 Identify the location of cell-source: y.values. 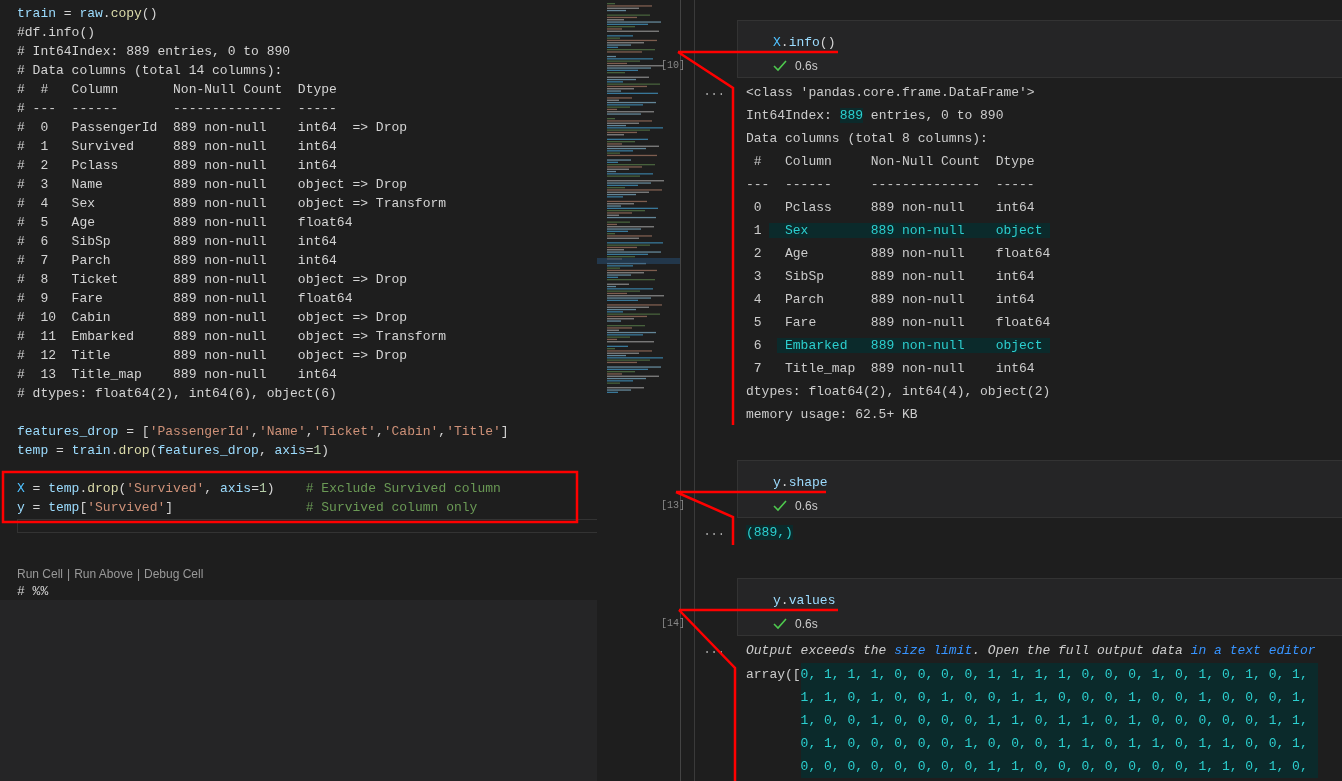
(804, 601).